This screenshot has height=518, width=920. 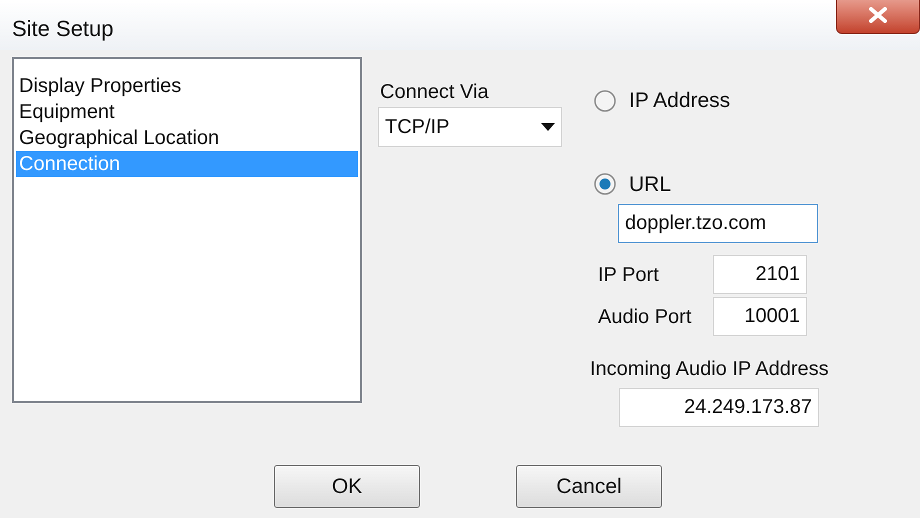 I want to click on field-label: Audio Port, so click(x=645, y=317).